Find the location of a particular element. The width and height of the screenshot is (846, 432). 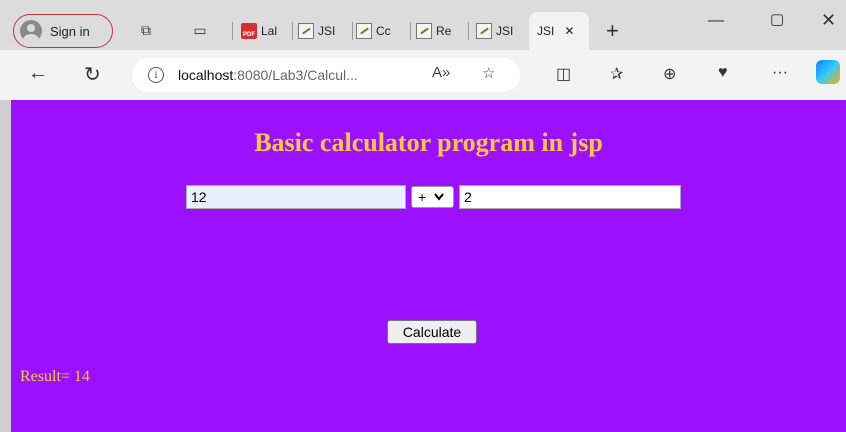

close-tab-icon: ✕ is located at coordinates (569, 31).